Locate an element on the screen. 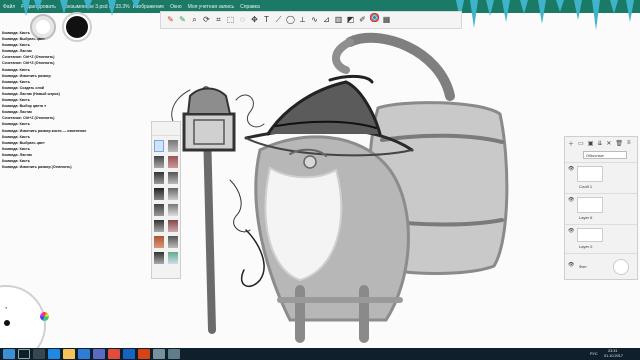  fill-icon: ◩ is located at coordinates (350, 20).